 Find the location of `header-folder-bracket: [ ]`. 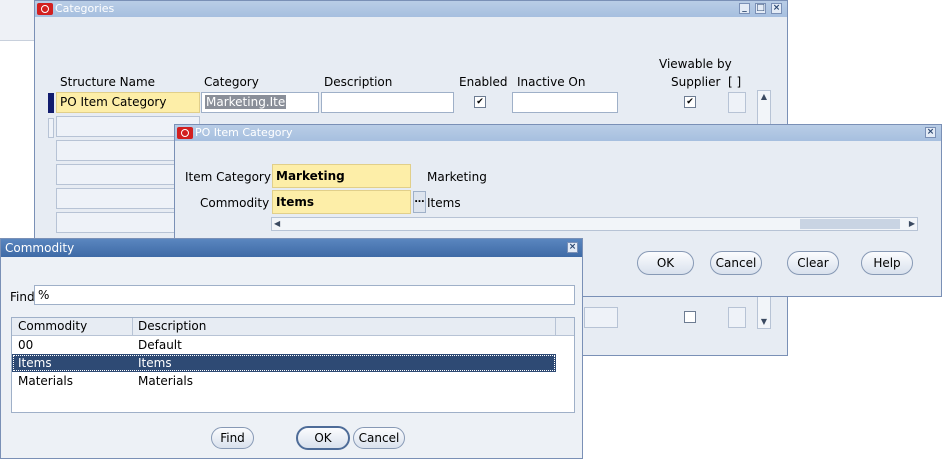

header-folder-bracket: [ ] is located at coordinates (735, 82).